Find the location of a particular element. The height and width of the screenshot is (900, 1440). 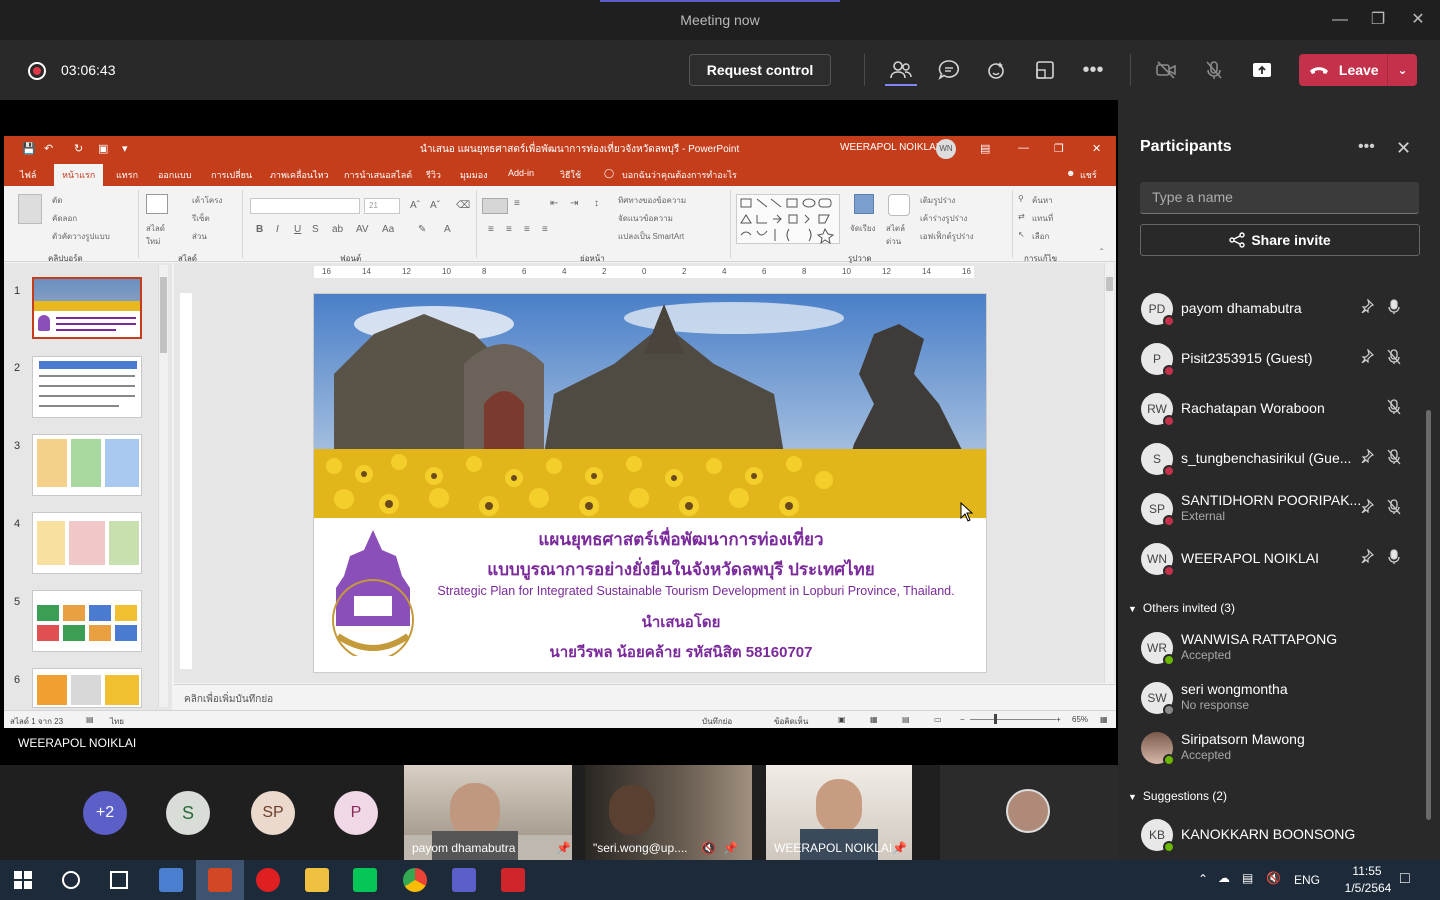

mic-off-icon is located at coordinates (1214, 70).